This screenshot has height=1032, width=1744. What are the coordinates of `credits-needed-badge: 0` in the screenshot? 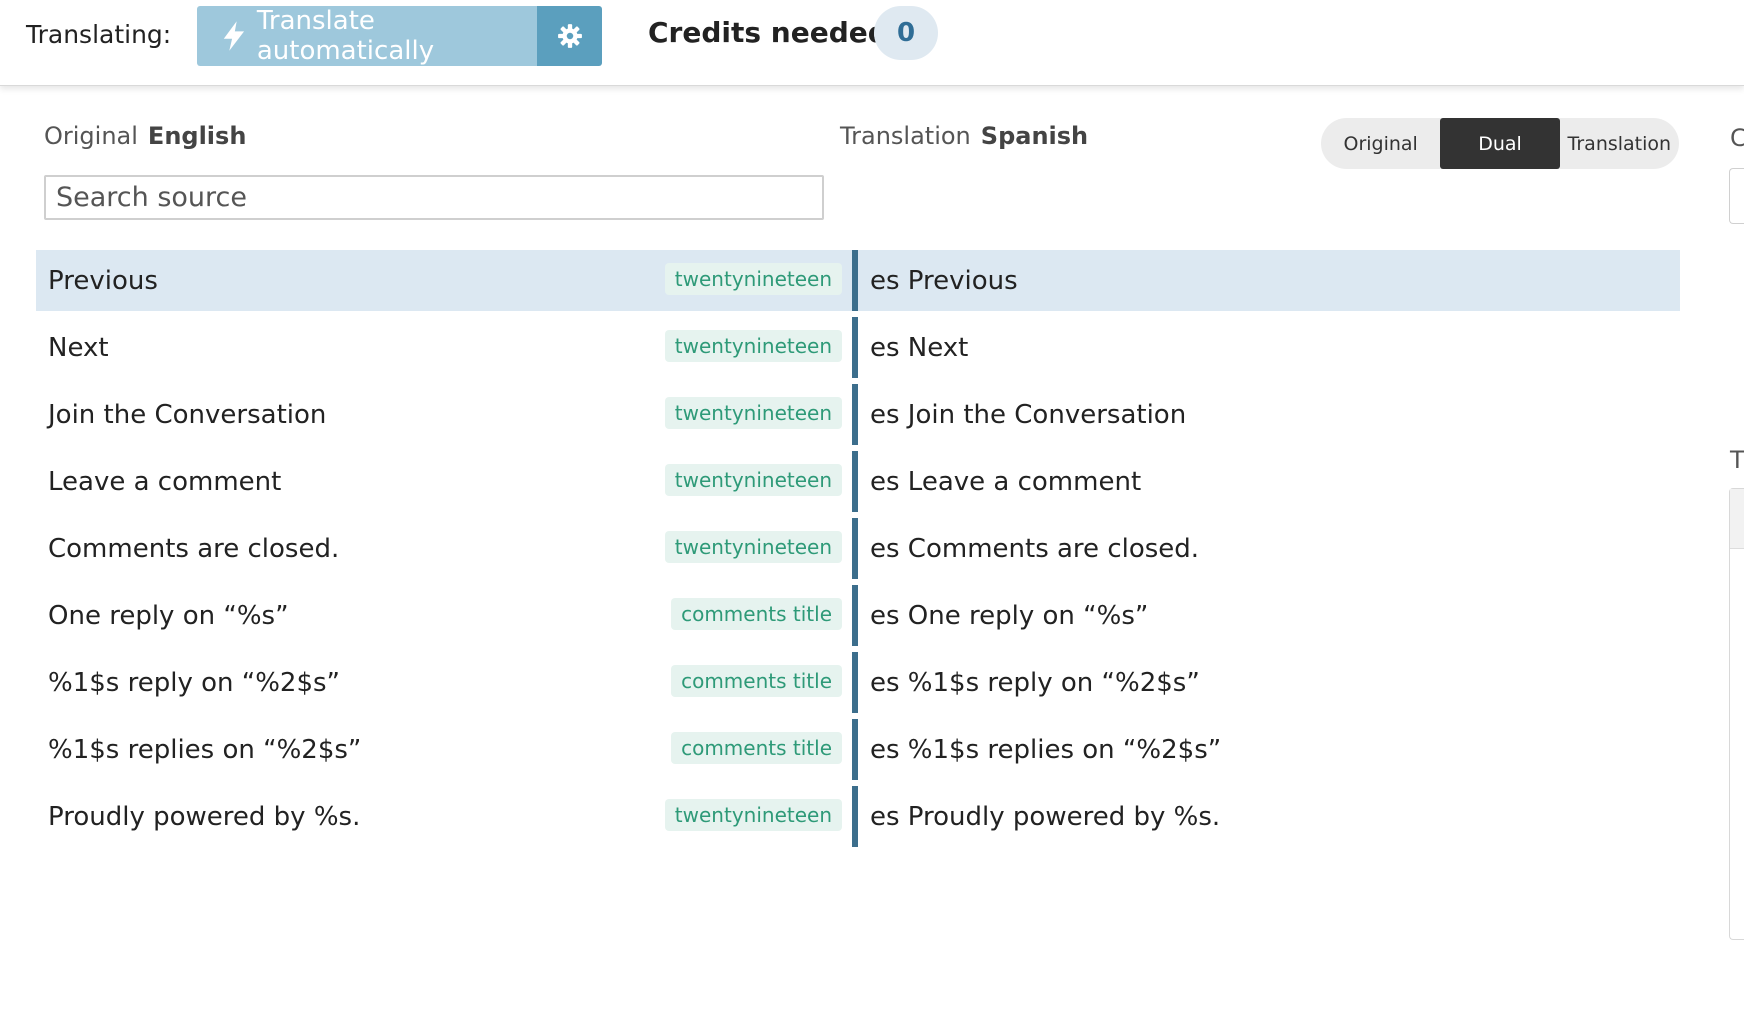 It's located at (906, 33).